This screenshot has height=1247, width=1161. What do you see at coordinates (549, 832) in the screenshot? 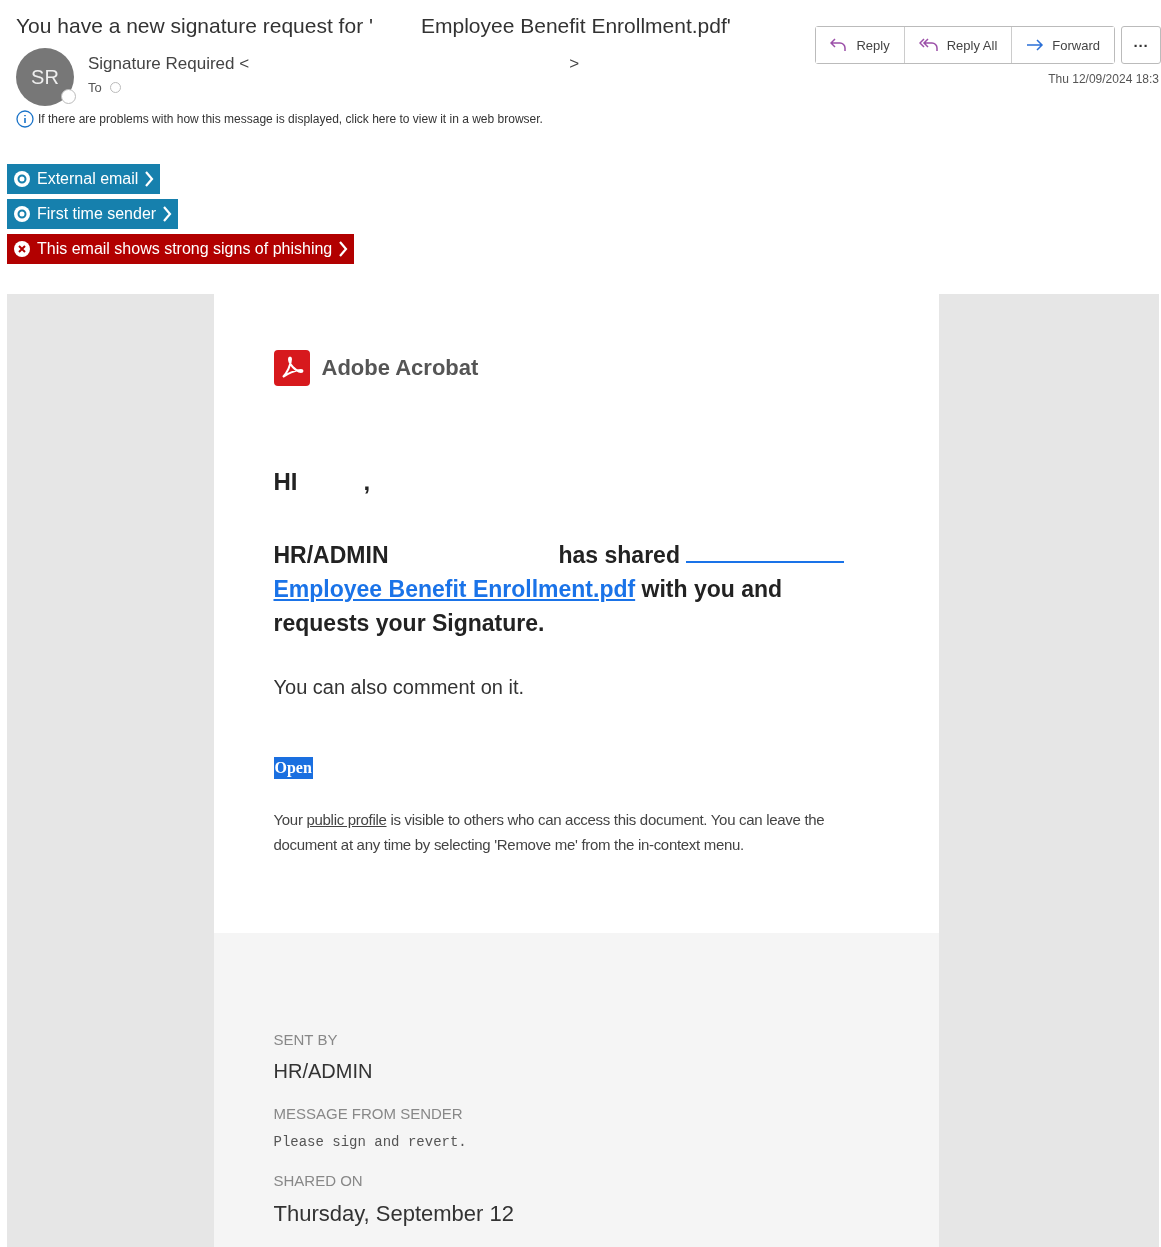
I see `privacy-note: Your public profile is visible to others who can access this document. You can leave the document at any time by selecting 'Remove me' from the in-context menu.` at bounding box center [549, 832].